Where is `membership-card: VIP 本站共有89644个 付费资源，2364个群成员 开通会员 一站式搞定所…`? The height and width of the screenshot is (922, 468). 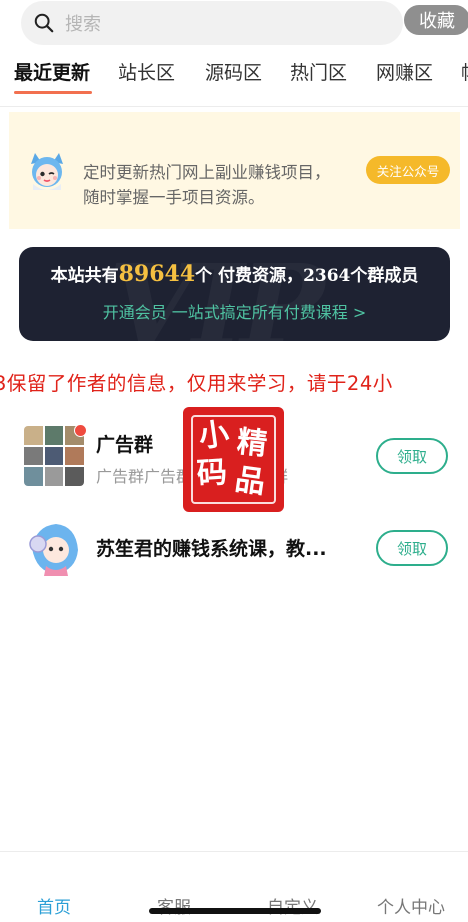 membership-card: VIP 本站共有89644个 付费资源，2364个群成员 开通会员 一站式搞定所… is located at coordinates (234, 294).